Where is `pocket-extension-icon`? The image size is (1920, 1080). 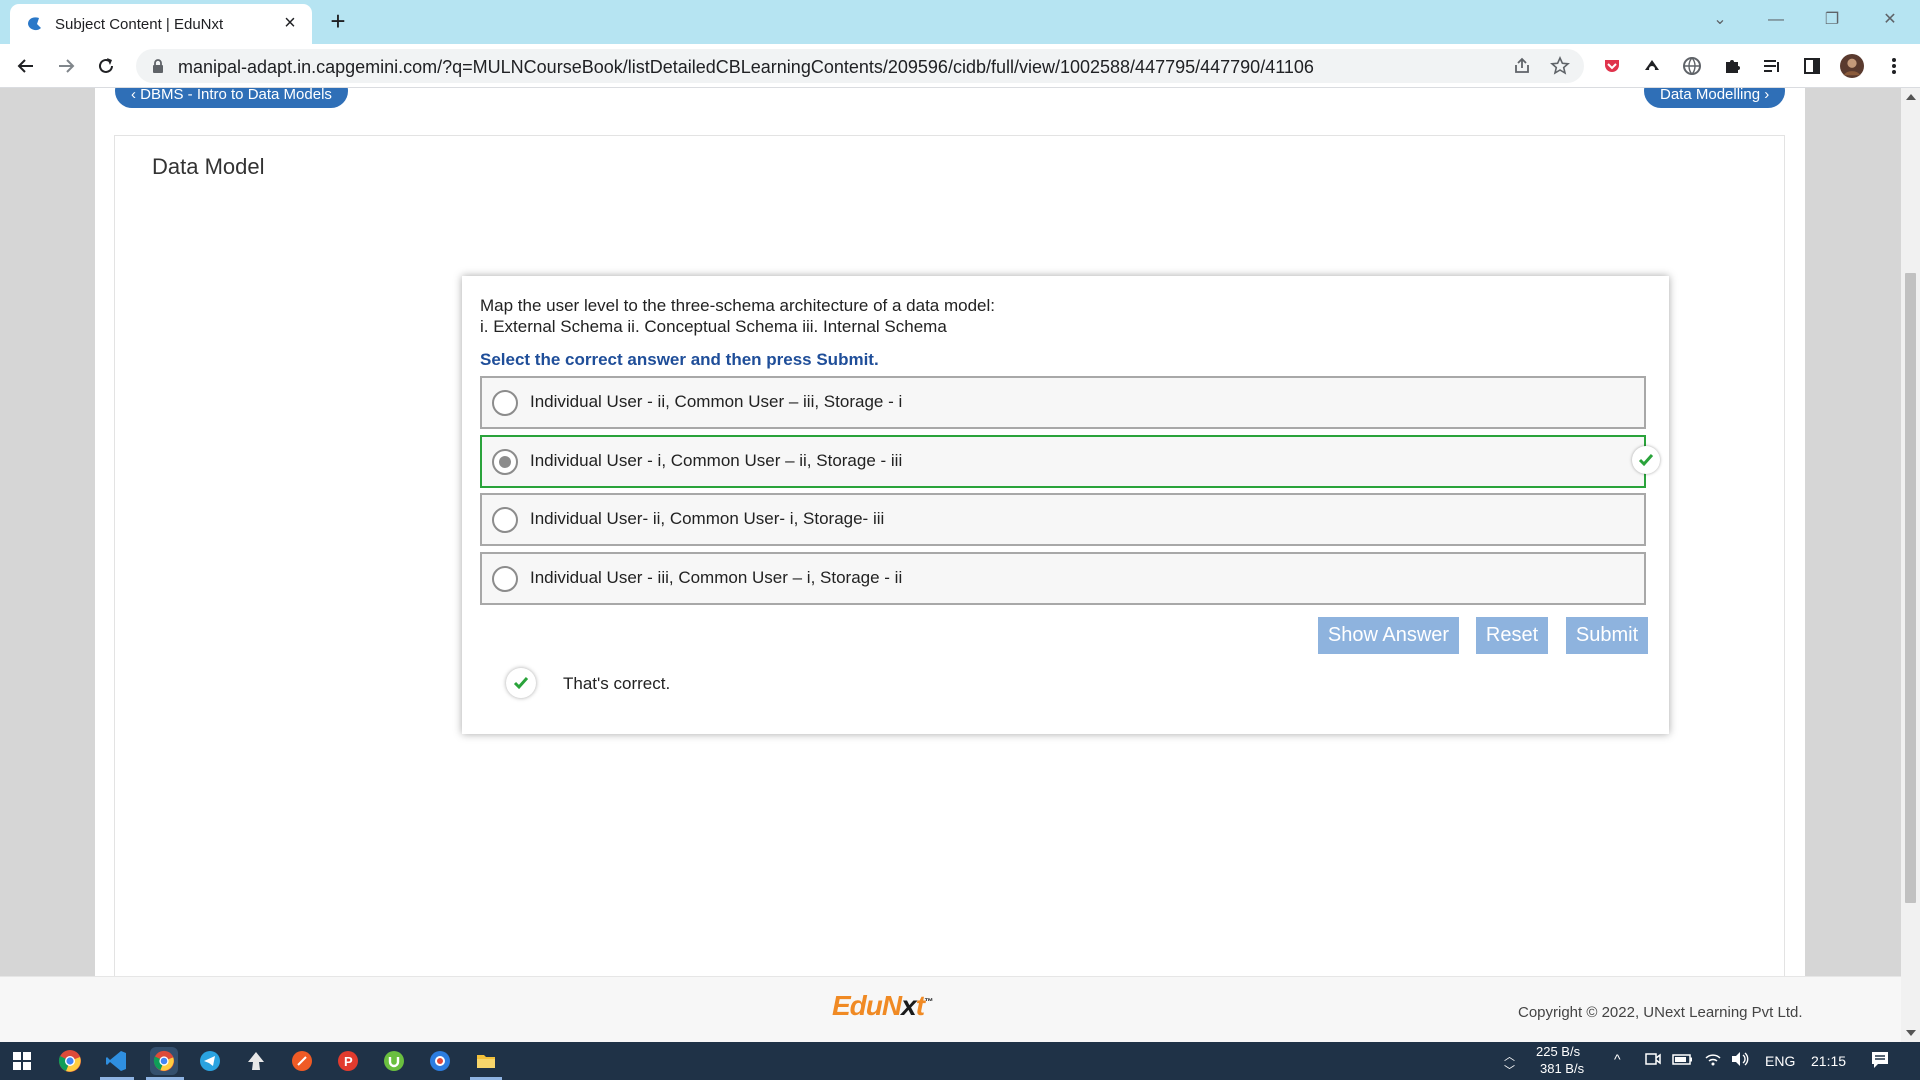
pocket-extension-icon is located at coordinates (1612, 66).